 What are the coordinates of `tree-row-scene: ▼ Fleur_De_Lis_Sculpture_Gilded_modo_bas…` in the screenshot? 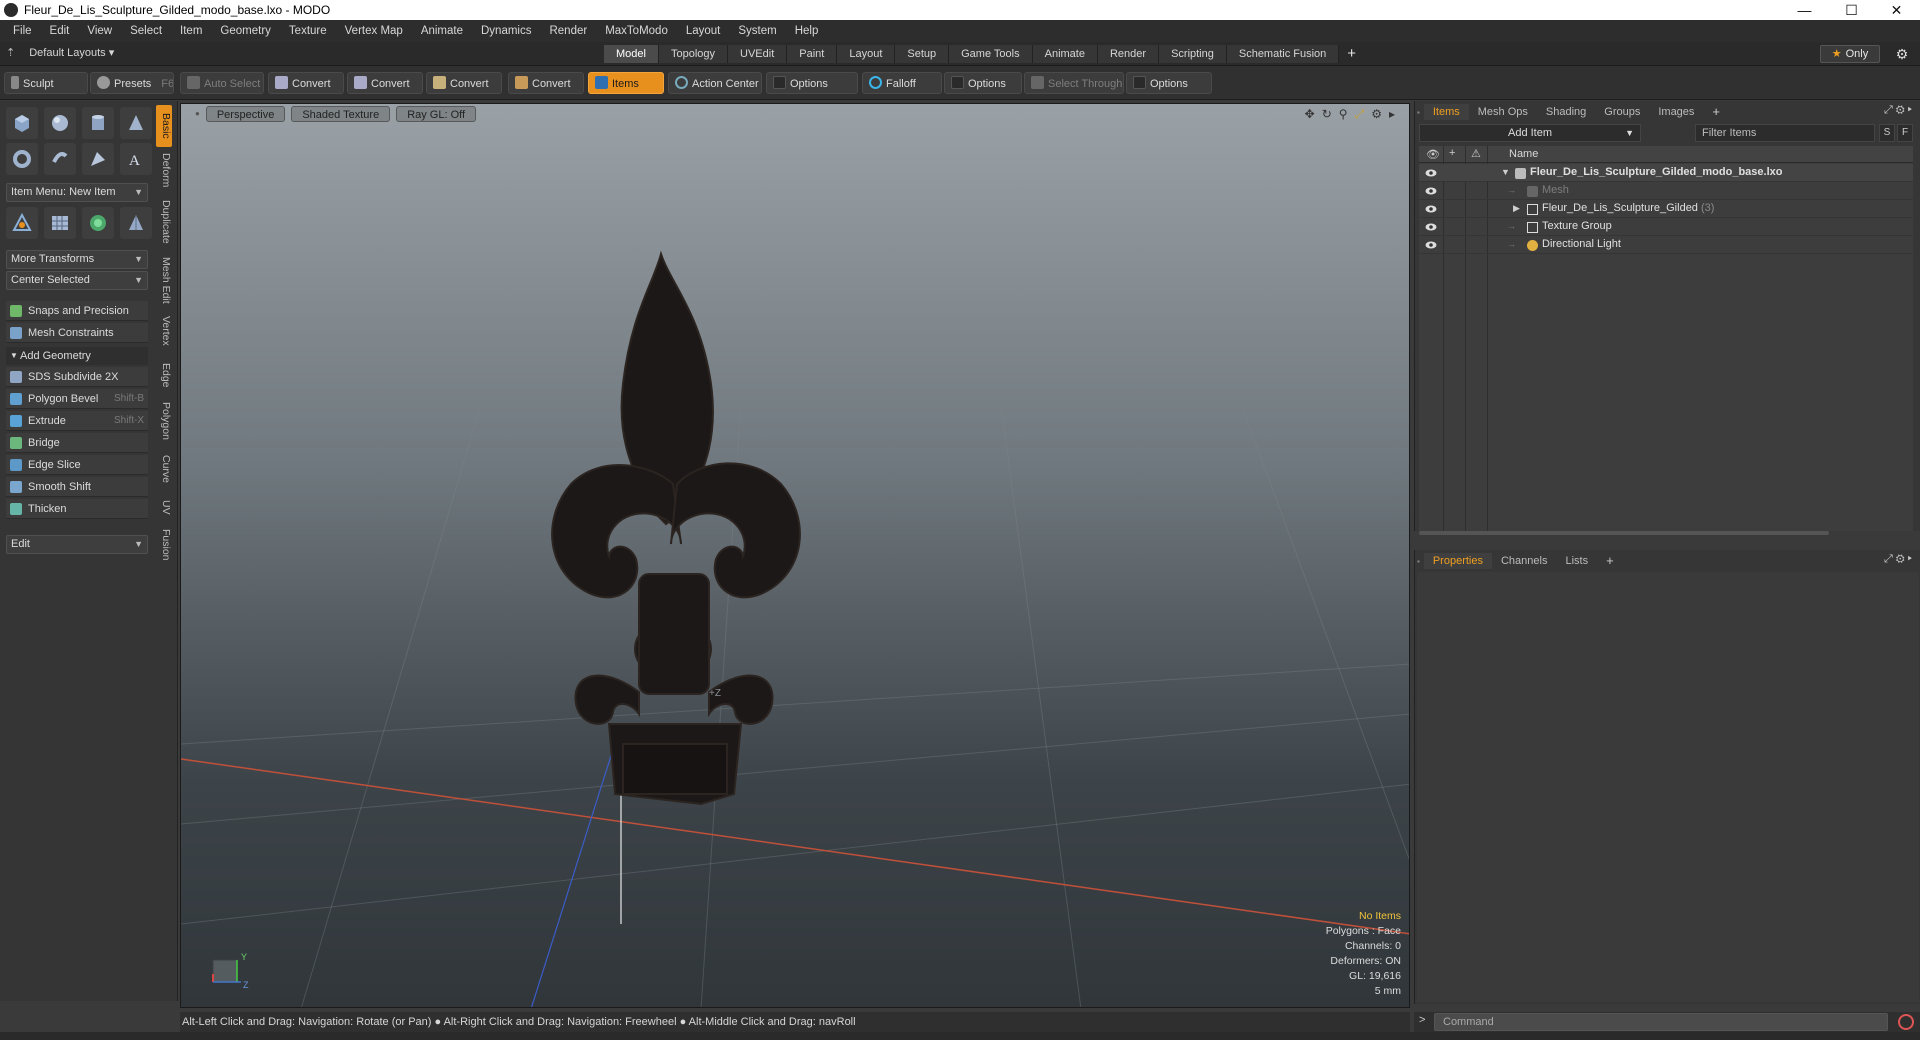 It's located at (1666, 173).